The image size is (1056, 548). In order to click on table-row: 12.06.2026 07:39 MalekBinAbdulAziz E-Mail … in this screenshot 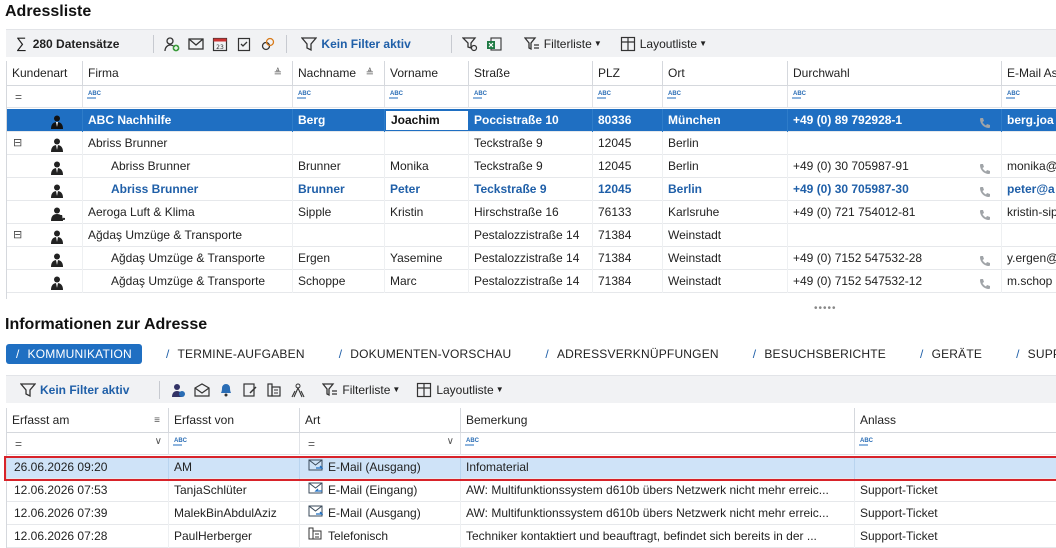, I will do `click(531, 513)`.